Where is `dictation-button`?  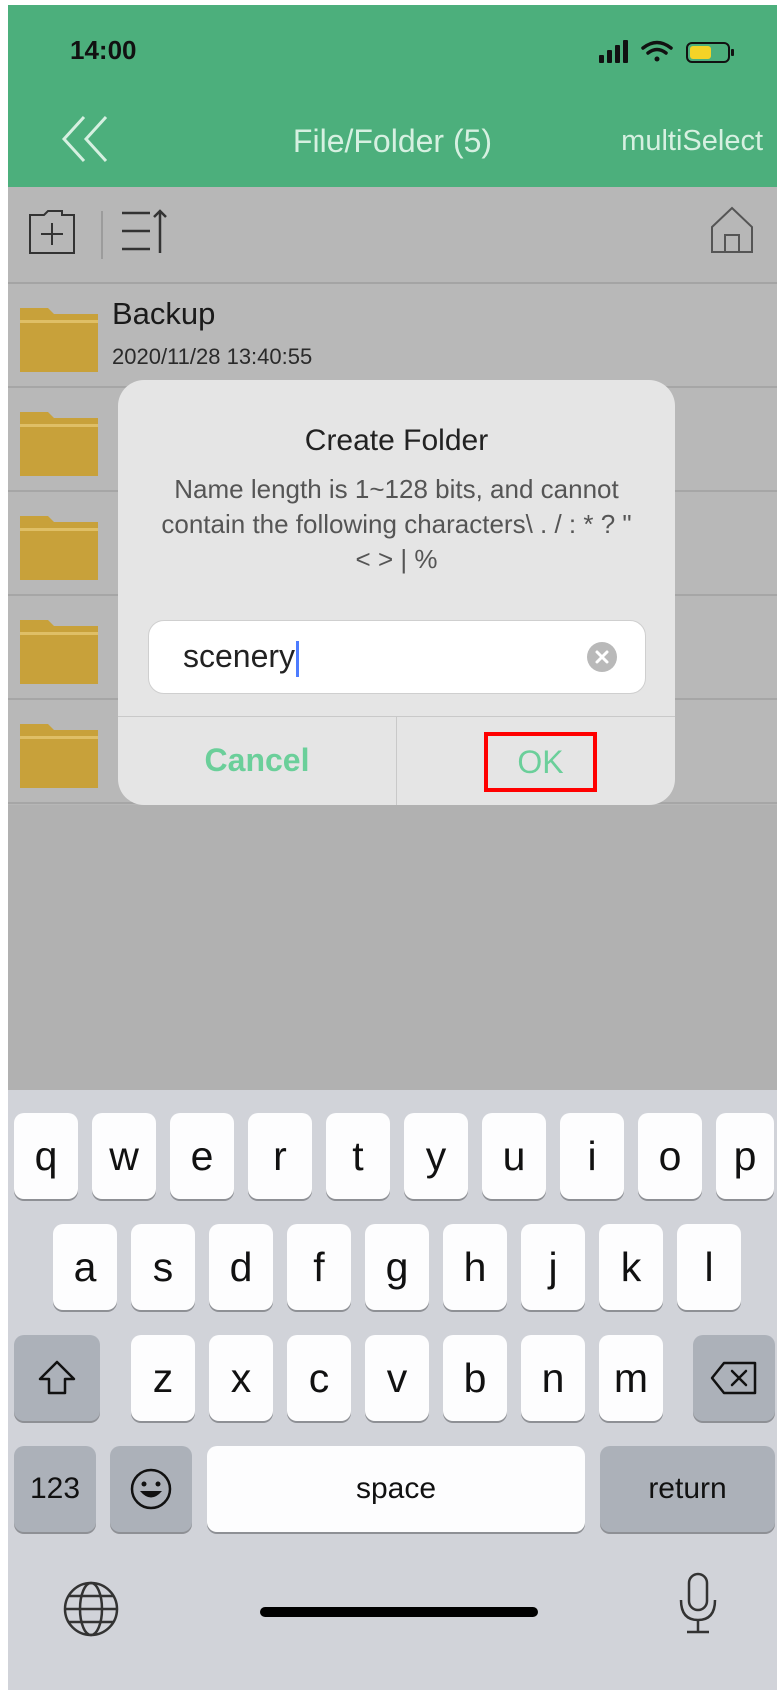
dictation-button is located at coordinates (698, 1606).